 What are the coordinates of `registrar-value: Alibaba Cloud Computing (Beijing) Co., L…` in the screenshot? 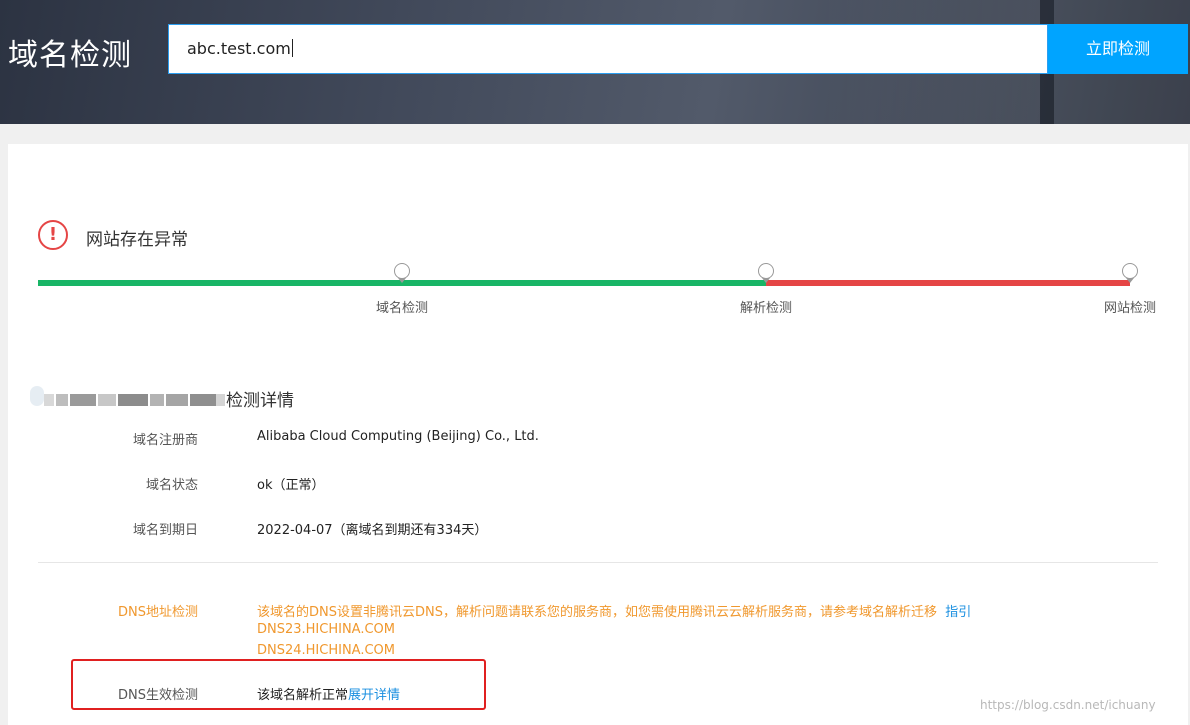 It's located at (398, 436).